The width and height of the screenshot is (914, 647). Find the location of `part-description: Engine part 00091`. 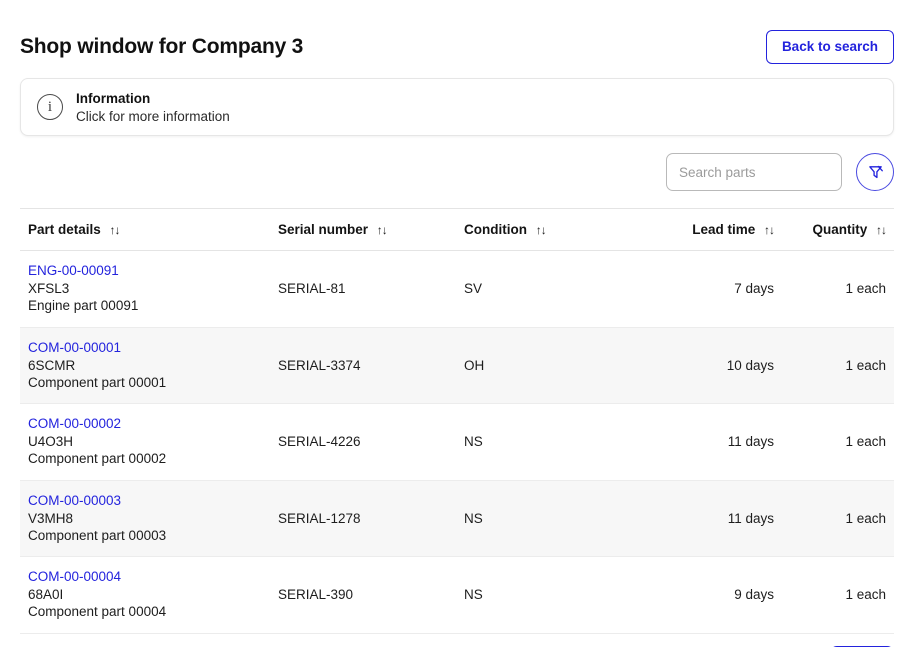

part-description: Engine part 00091 is located at coordinates (83, 306).